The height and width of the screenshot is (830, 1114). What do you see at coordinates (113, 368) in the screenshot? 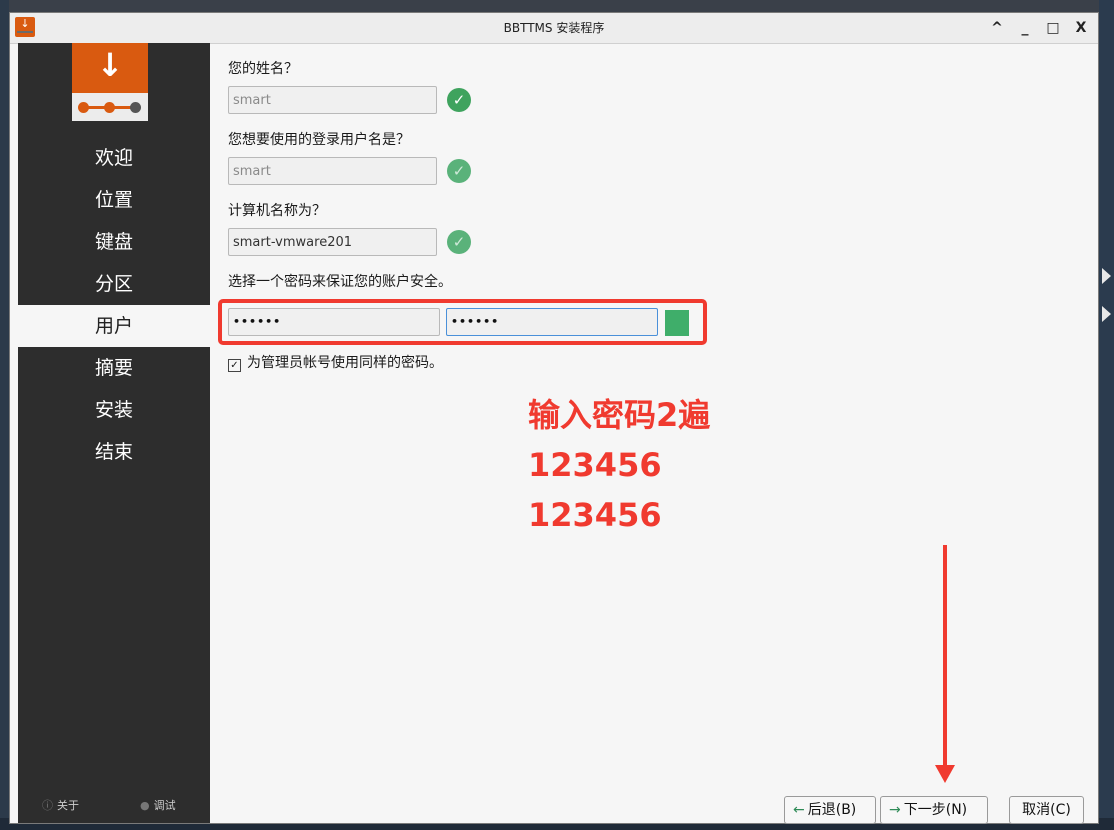
I see `sidebar-item-summary: 摘要` at bounding box center [113, 368].